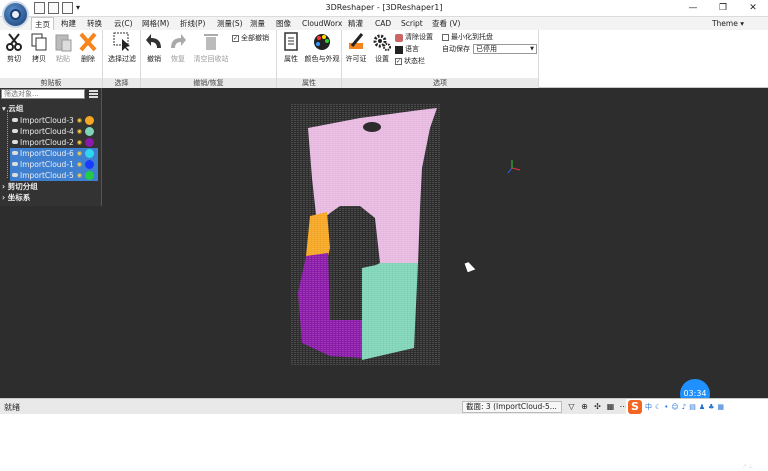 This screenshot has width=768, height=471. Describe the element at coordinates (412, 23) in the screenshot. I see `tab-script: Script` at that location.